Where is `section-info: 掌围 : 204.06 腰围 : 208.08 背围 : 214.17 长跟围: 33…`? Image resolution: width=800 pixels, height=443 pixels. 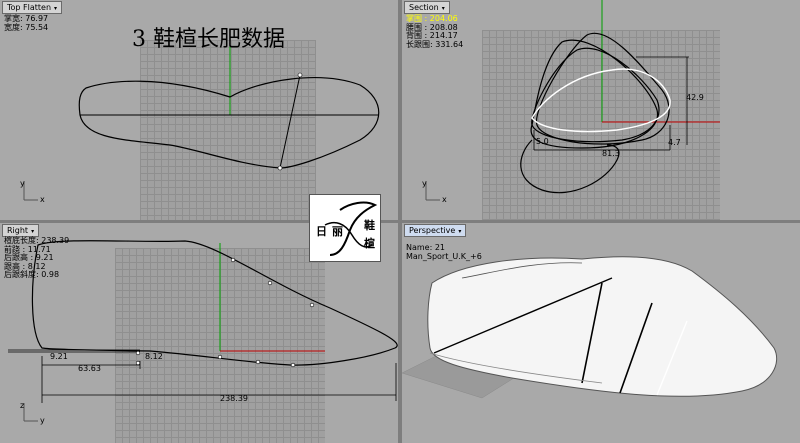
section-info: 掌围 : 204.06 腰围 : 208.08 背围 : 214.17 长跟围: 33… is located at coordinates (435, 31).